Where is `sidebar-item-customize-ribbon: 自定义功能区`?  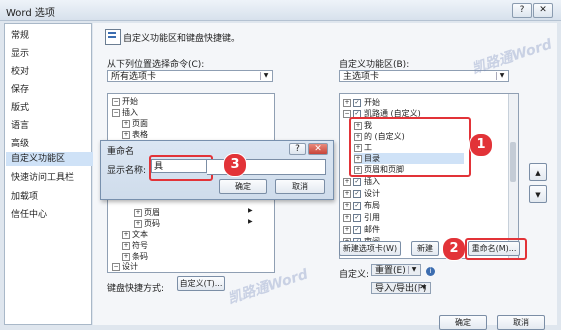 sidebar-item-customize-ribbon: 自定义功能区 is located at coordinates (50, 159).